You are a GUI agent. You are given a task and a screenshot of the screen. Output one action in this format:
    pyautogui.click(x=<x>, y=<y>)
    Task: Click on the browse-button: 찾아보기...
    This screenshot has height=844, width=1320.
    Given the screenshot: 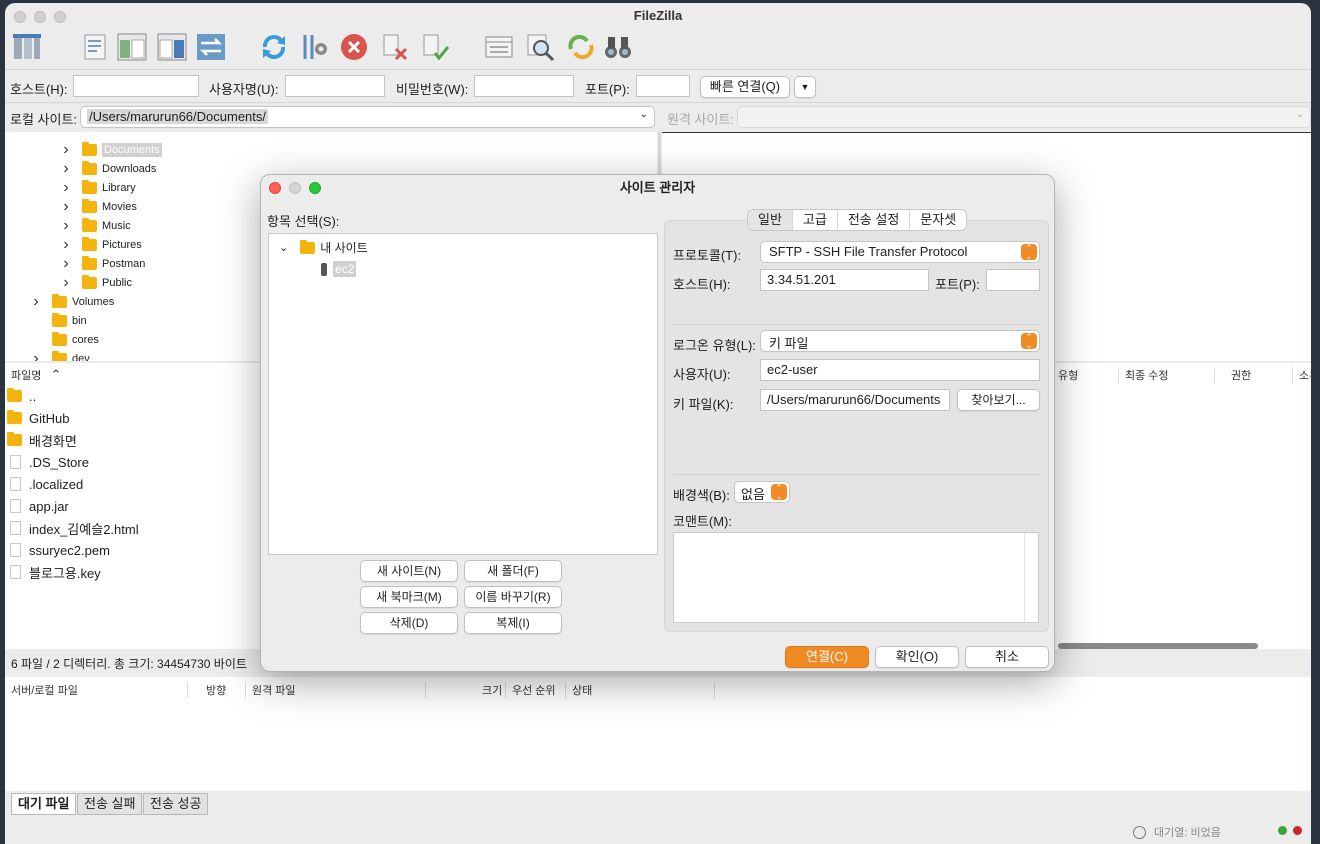 What is the action you would take?
    pyautogui.click(x=998, y=400)
    